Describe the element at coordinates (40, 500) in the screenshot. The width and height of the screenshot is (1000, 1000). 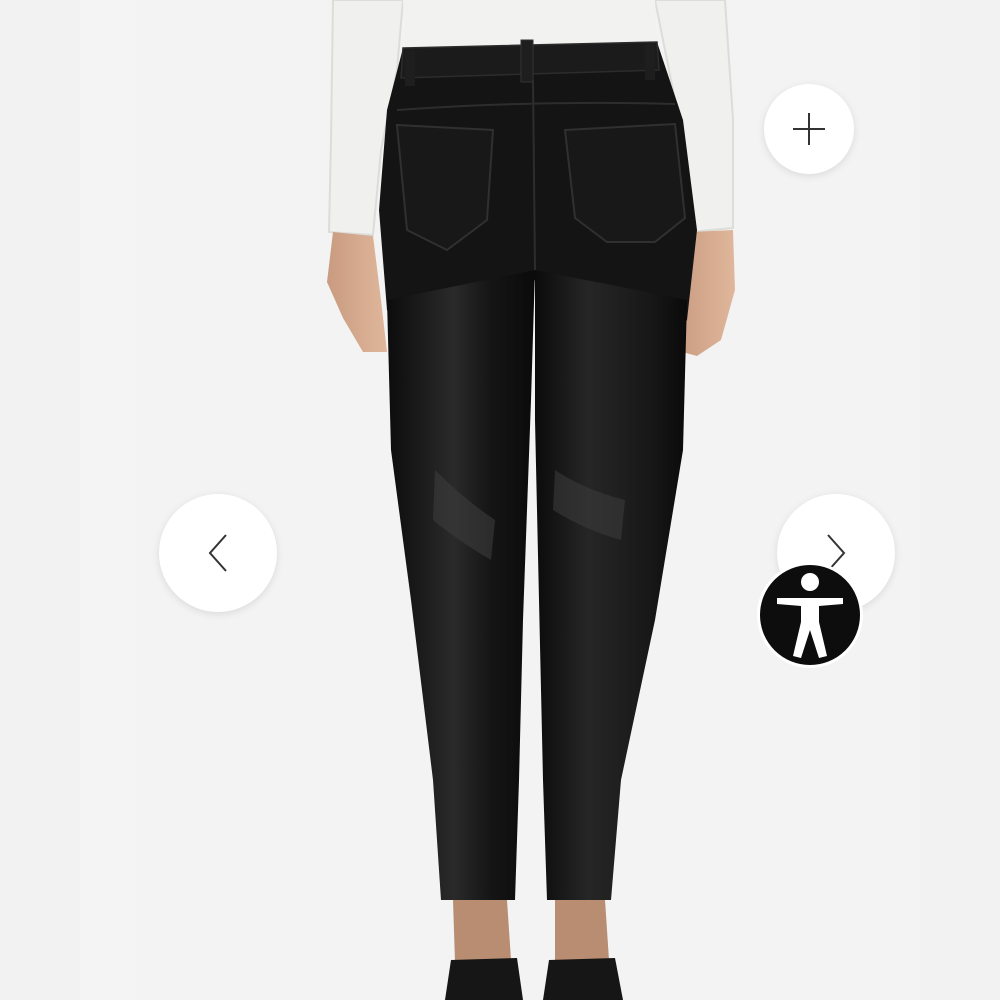
I see `left-backdrop` at that location.